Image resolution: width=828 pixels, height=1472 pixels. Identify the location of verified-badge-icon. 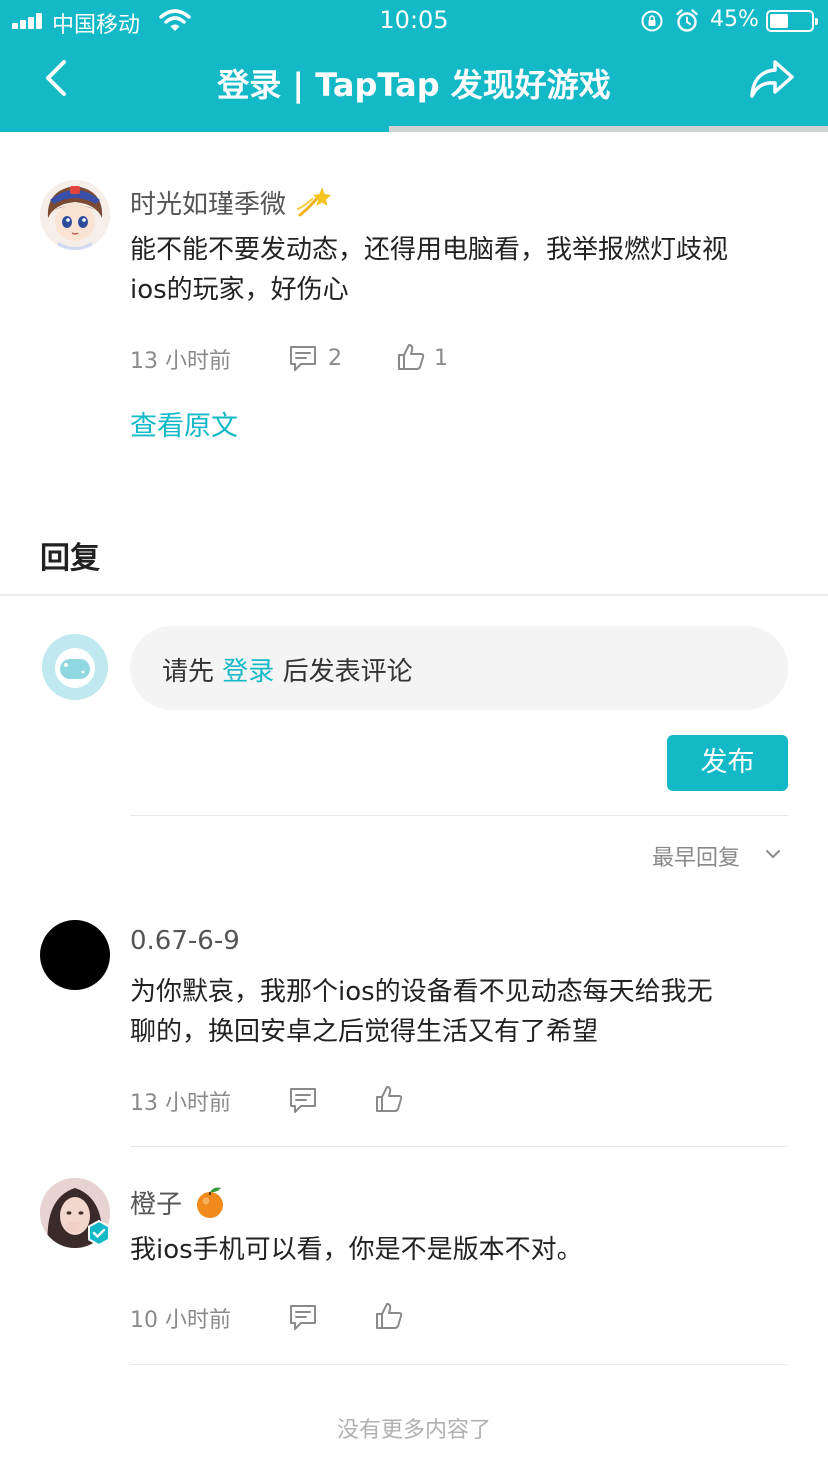
(99, 1233).